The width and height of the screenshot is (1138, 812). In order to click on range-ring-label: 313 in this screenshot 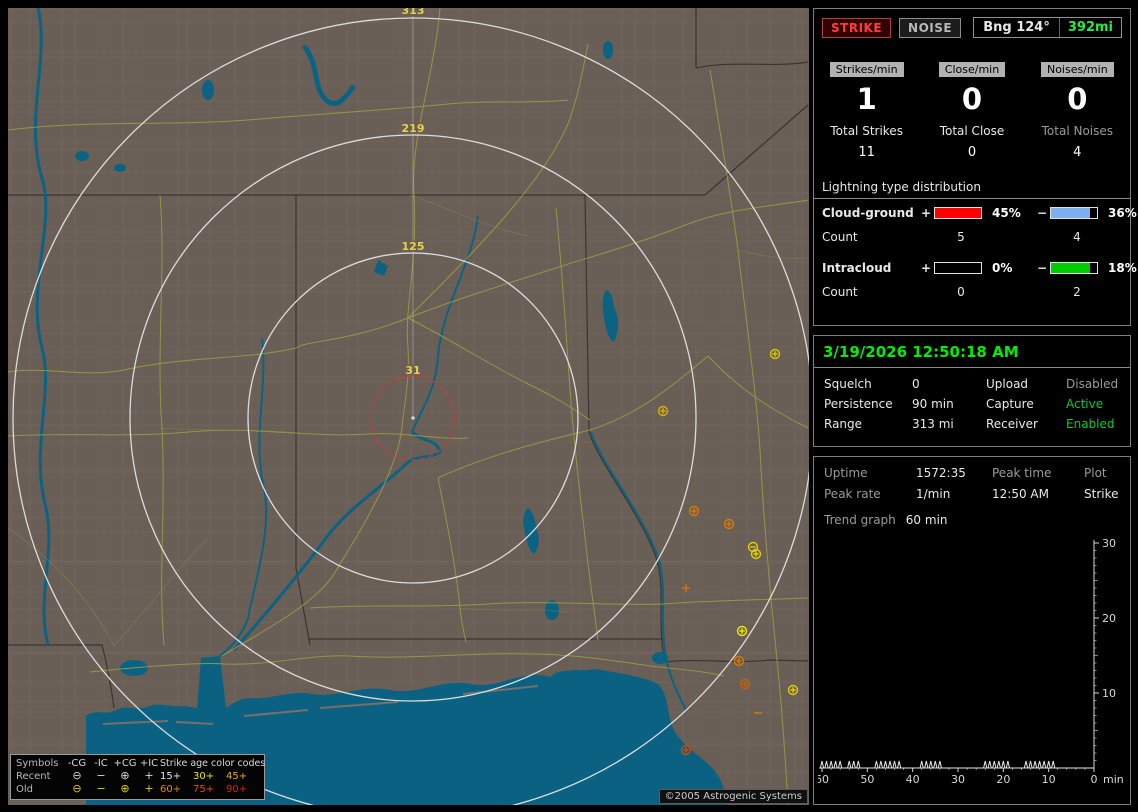, I will do `click(413, 12)`.